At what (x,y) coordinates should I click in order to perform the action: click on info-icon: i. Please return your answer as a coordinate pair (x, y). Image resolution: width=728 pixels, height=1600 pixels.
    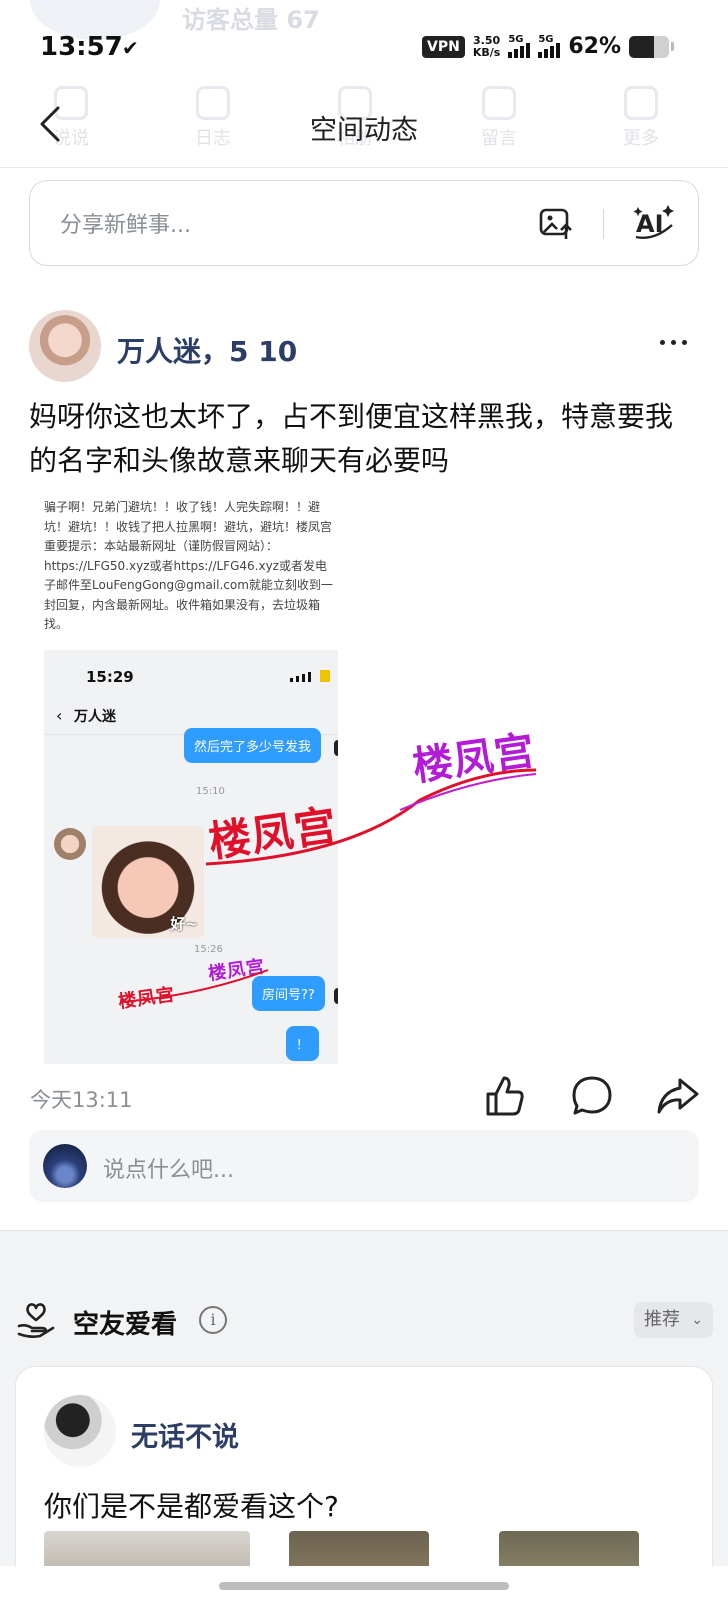
    Looking at the image, I should click on (213, 1320).